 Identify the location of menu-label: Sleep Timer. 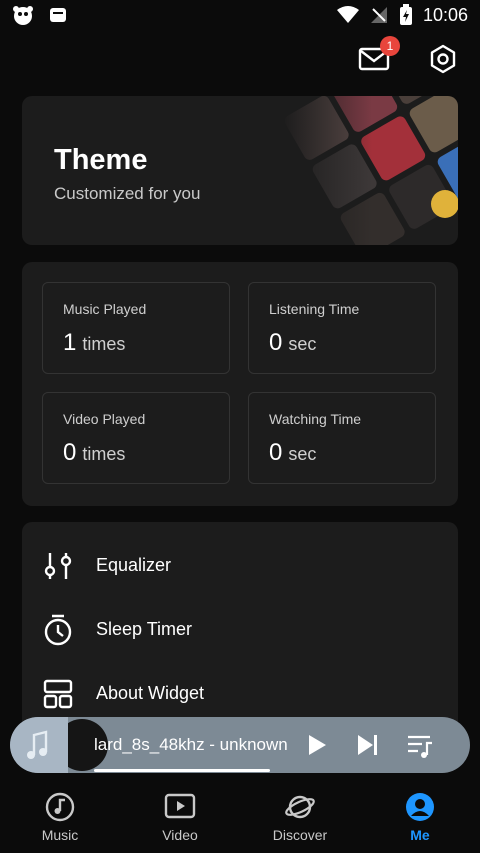
(144, 629).